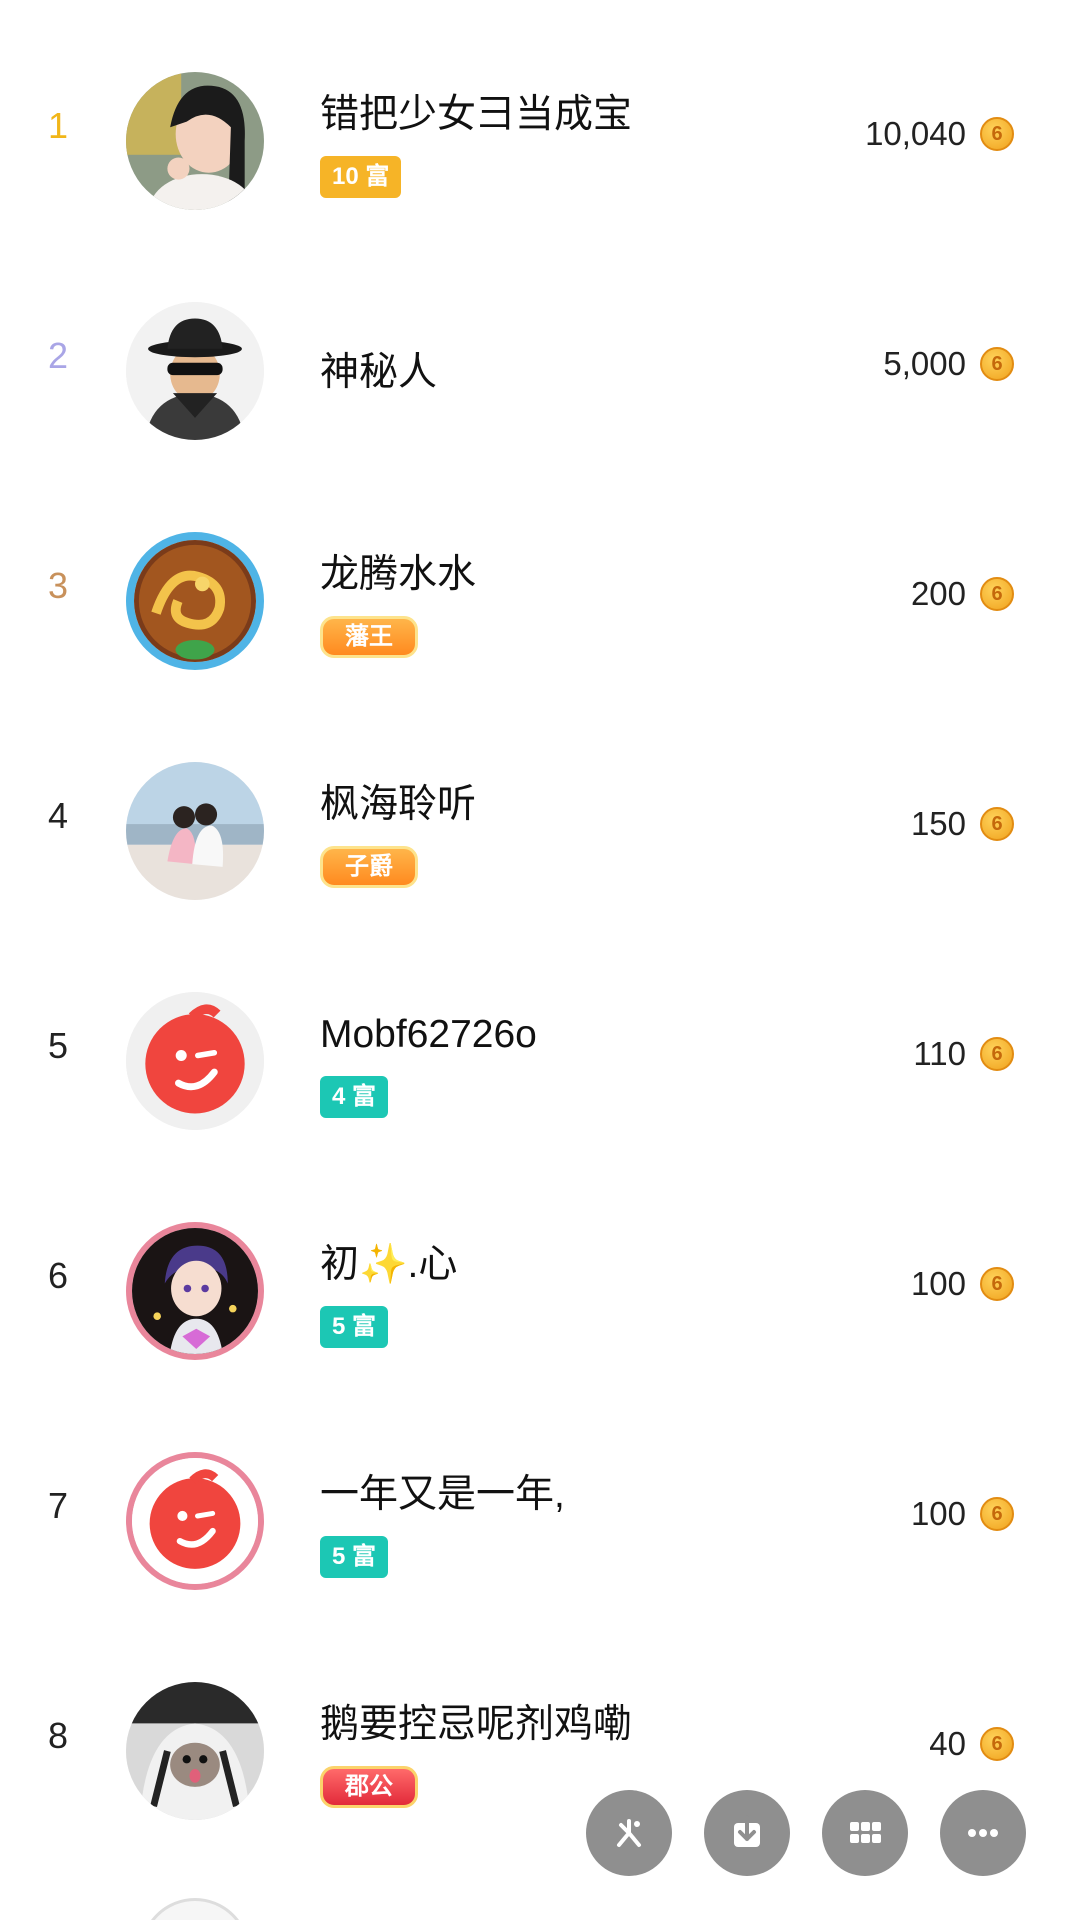 This screenshot has height=1920, width=1080. I want to click on leaderboard-row-5: 5 Mobf62726o 4 富 110 6, so click(540, 1049).